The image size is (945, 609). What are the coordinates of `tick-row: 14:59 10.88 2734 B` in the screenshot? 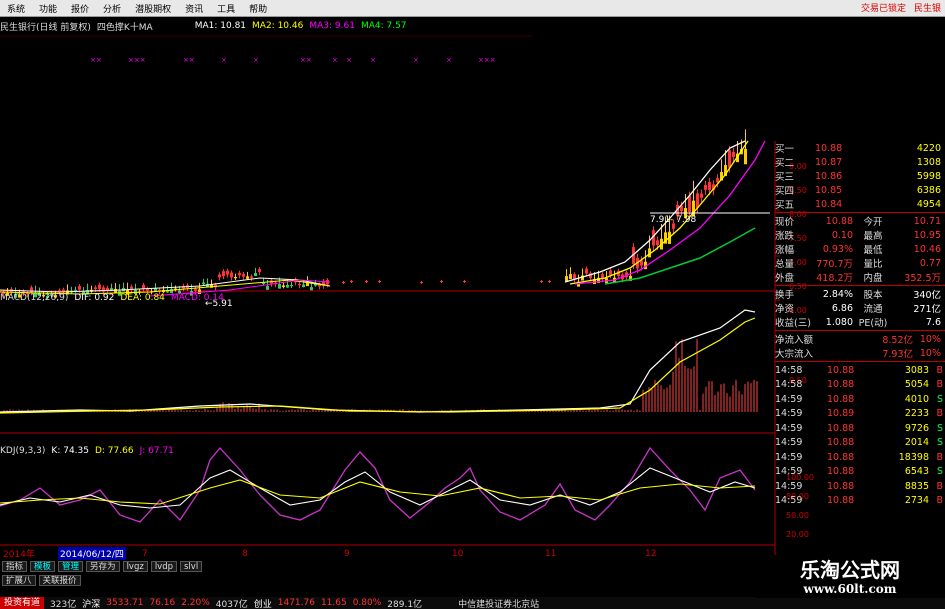 It's located at (860, 501).